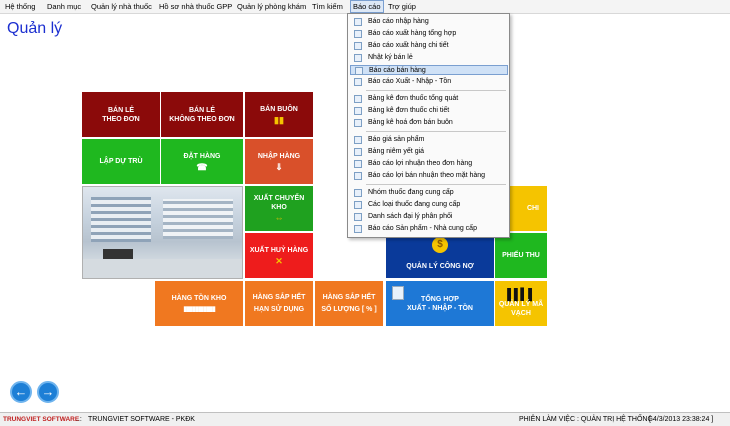 The width and height of the screenshot is (730, 426). What do you see at coordinates (412, 33) in the screenshot?
I see `dd-item-label: Báo cáo xuất hàng tổng hợp` at bounding box center [412, 33].